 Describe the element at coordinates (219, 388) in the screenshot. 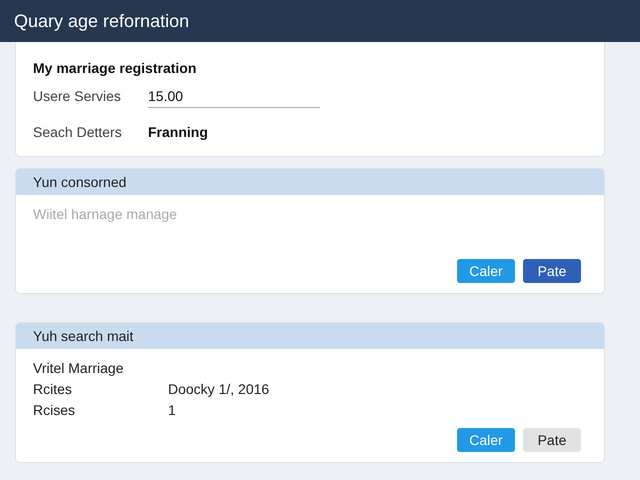

I see `info-value: Doocky 1/, 2016` at that location.